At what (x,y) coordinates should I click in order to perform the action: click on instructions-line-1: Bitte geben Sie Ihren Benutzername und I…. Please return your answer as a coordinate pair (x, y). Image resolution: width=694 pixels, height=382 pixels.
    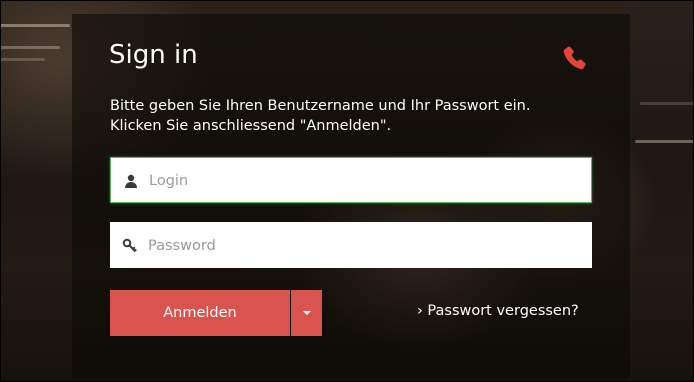
    Looking at the image, I should click on (320, 106).